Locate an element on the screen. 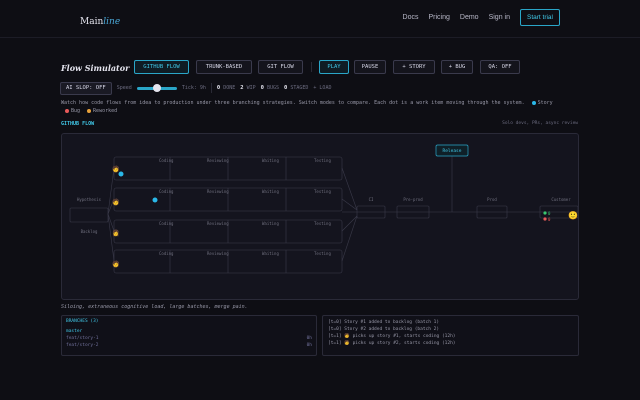 The height and width of the screenshot is (400, 640). stat-load: + LOAD is located at coordinates (322, 88).